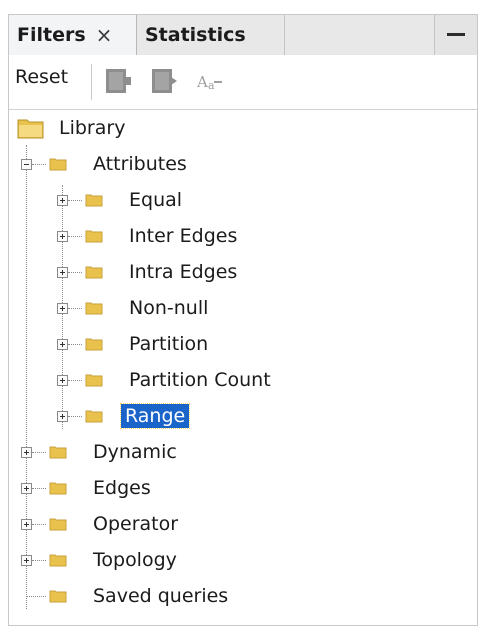 This screenshot has height=632, width=481. Describe the element at coordinates (243, 82) in the screenshot. I see `toolbar: Reset A a` at that location.